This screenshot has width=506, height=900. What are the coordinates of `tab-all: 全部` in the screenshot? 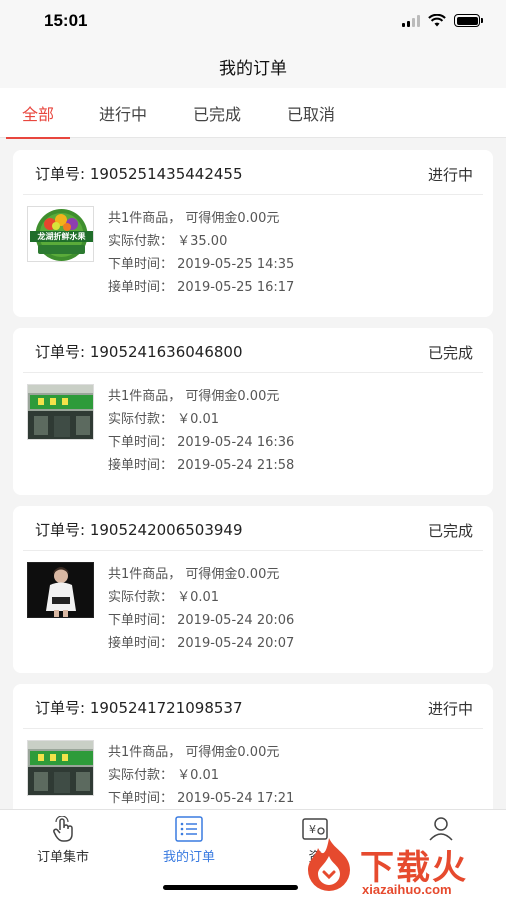 It's located at (38, 113).